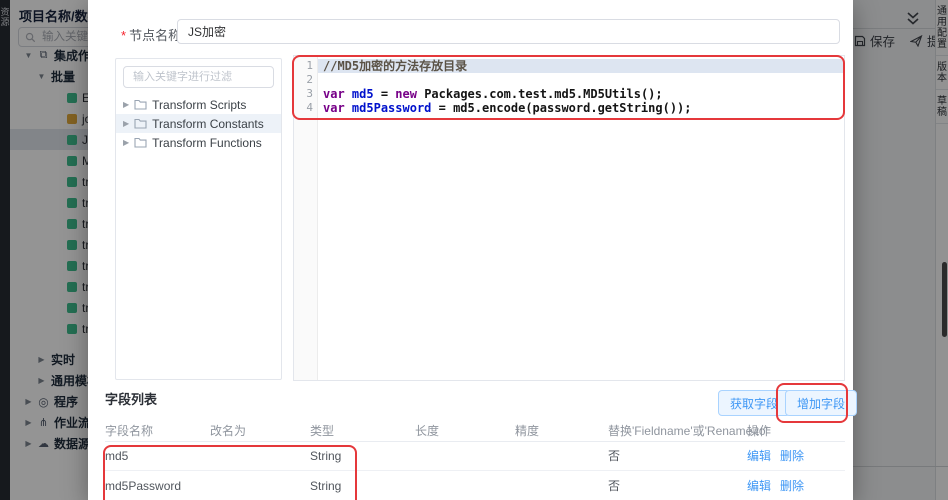 This screenshot has height=500, width=948. What do you see at coordinates (759, 431) in the screenshot?
I see `column-header: 操作` at bounding box center [759, 431].